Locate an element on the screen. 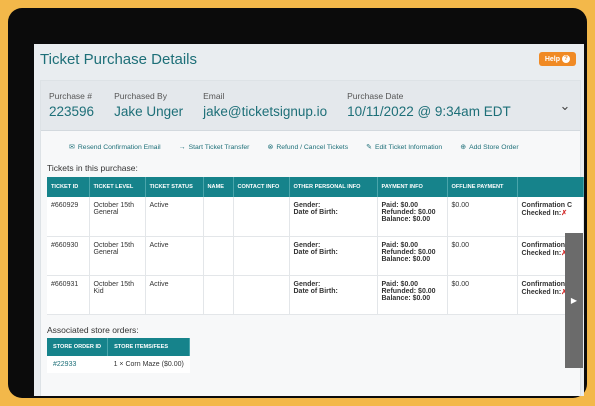 Image resolution: width=595 pixels, height=406 pixels. start-transfer-label: Start Ticket Transfer is located at coordinates (219, 147).